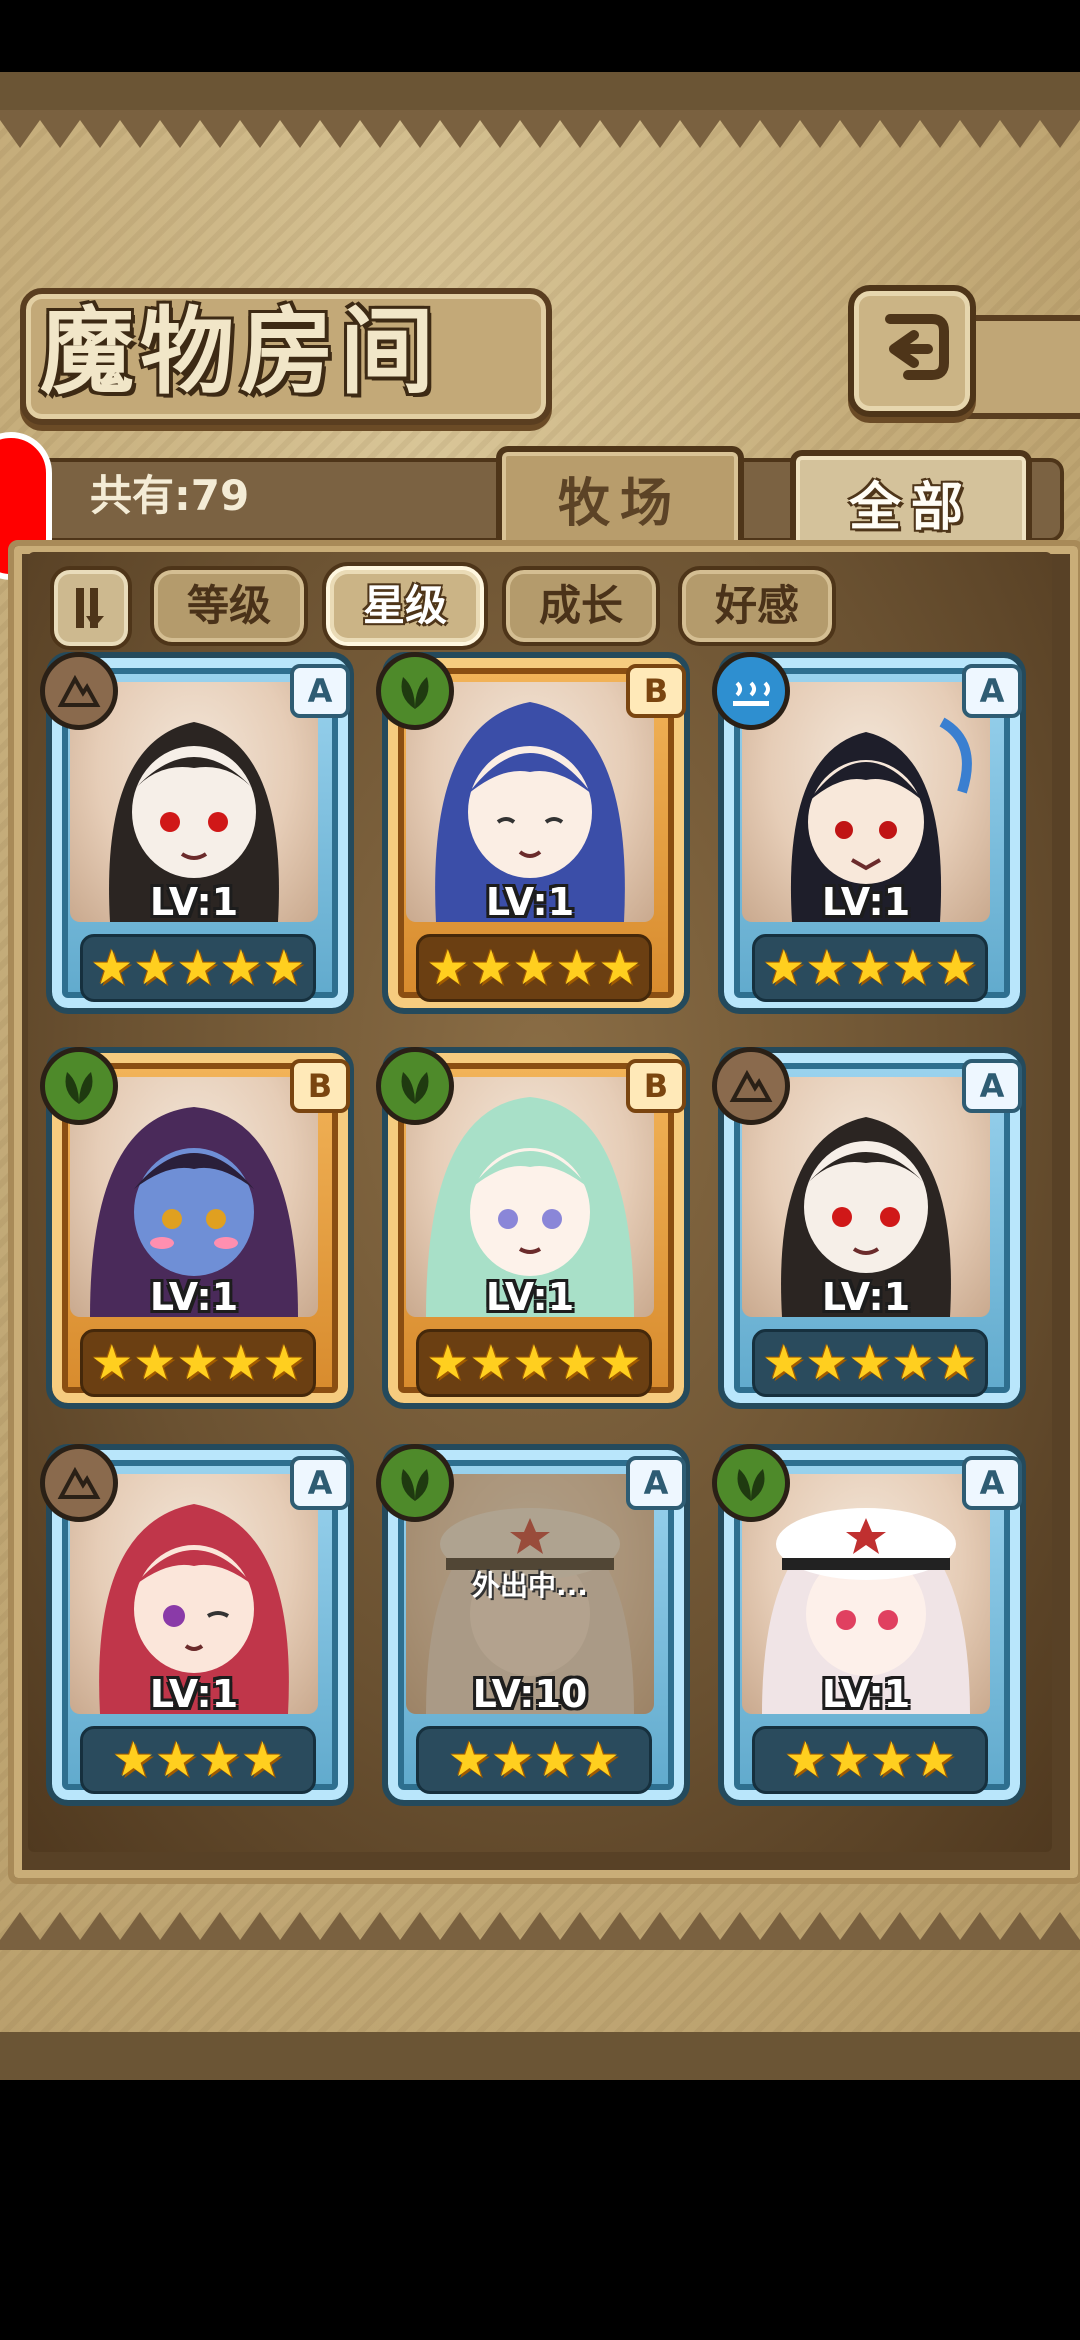 This screenshot has height=2340, width=1080. I want to click on monster-card: 外出中... A LV:10 ★★★★, so click(536, 1629).